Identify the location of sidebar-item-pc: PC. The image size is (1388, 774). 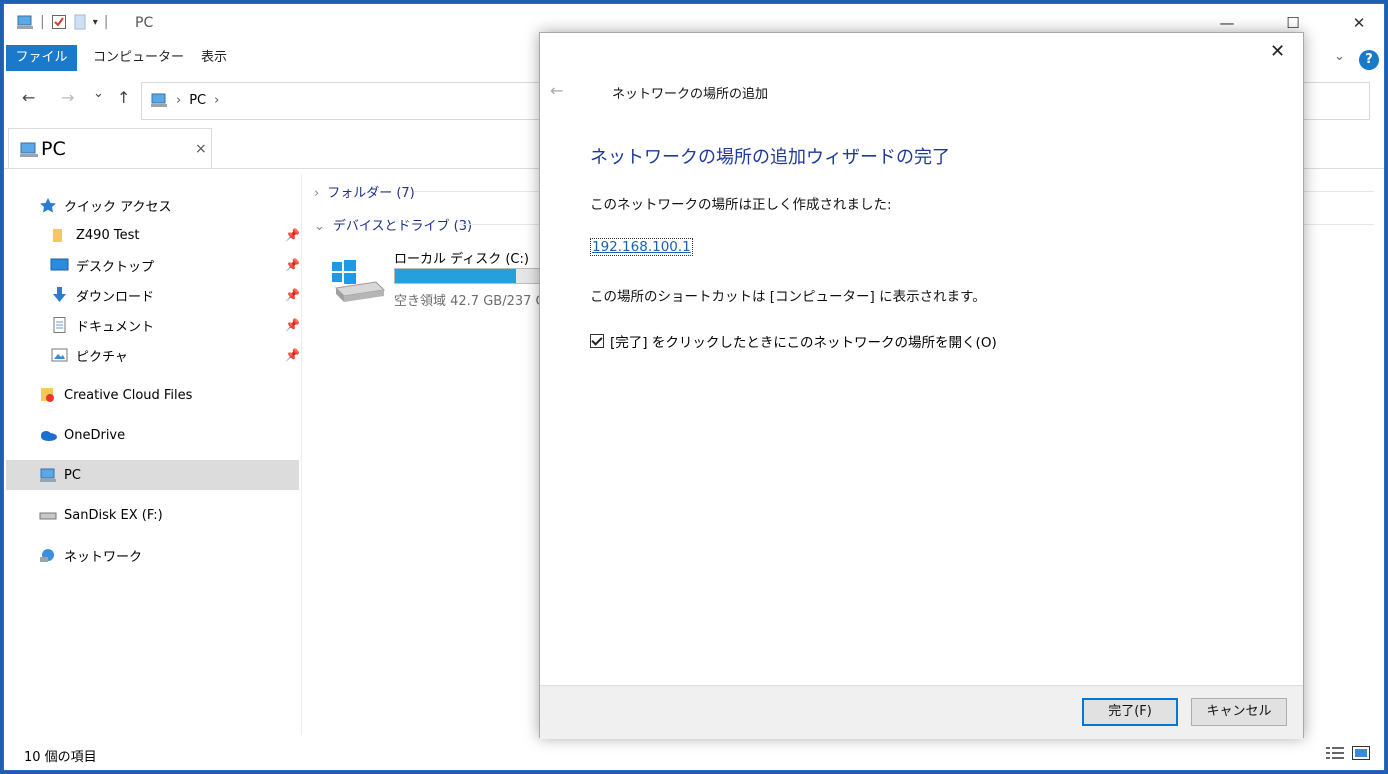
(152, 475).